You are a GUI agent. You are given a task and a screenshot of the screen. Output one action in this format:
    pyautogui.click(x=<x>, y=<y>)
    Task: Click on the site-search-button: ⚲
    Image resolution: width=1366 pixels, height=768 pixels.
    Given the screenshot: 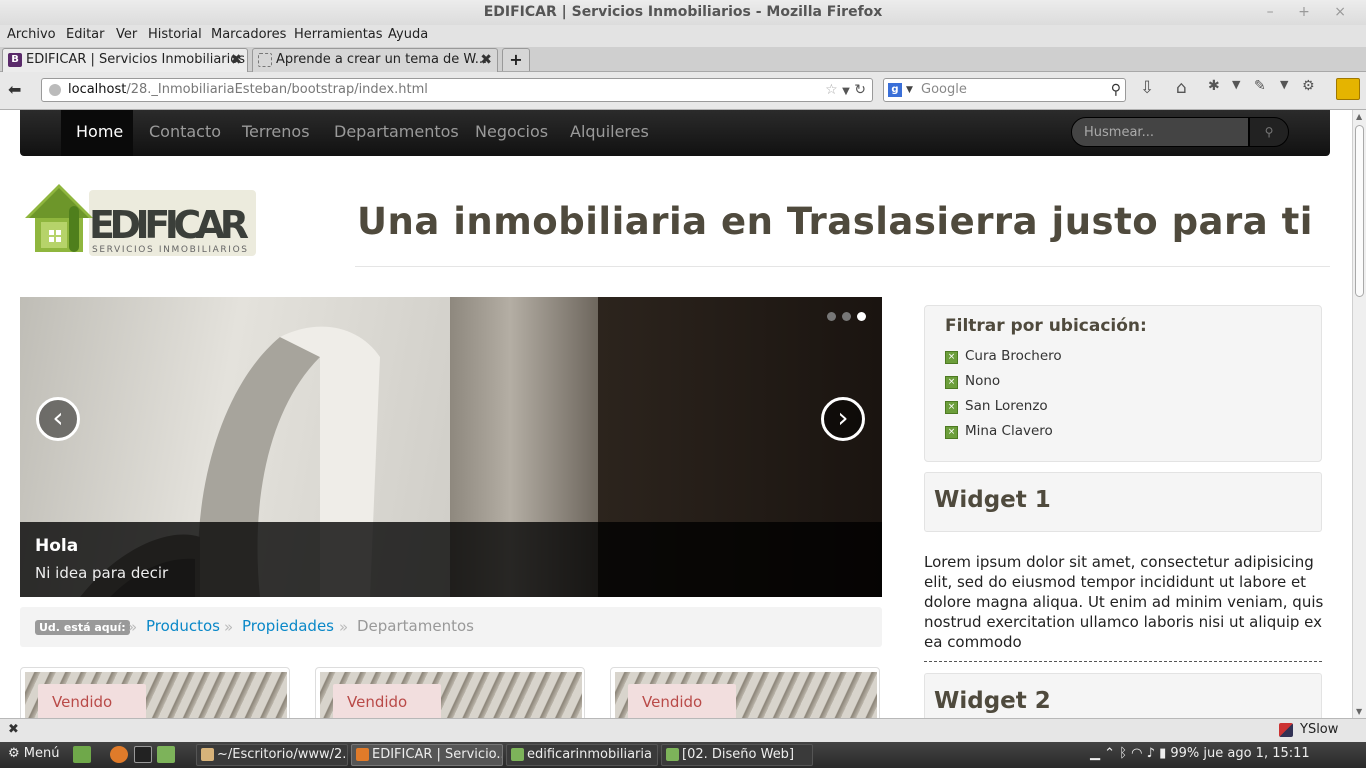 What is the action you would take?
    pyautogui.click(x=1269, y=132)
    